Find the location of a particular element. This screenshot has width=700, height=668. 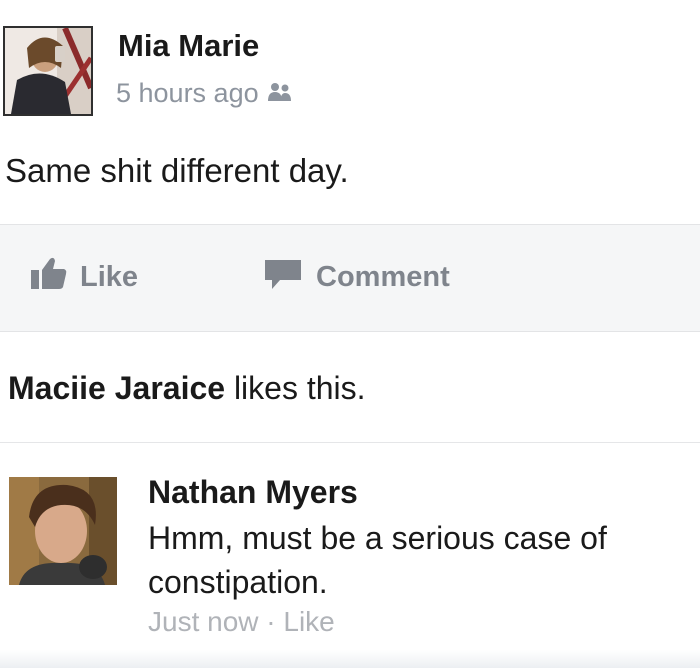

liker-name: Maciie Jaraice is located at coordinates (116, 388).